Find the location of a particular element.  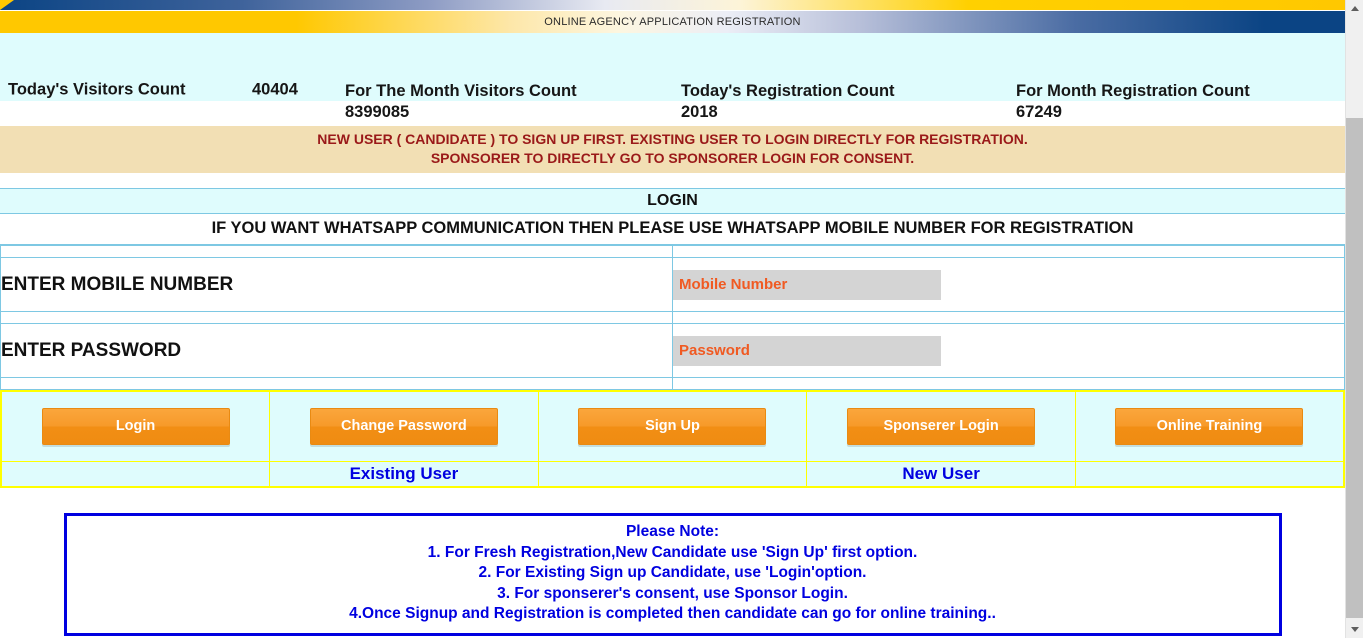

change-password-button: Change Password is located at coordinates (403, 426).